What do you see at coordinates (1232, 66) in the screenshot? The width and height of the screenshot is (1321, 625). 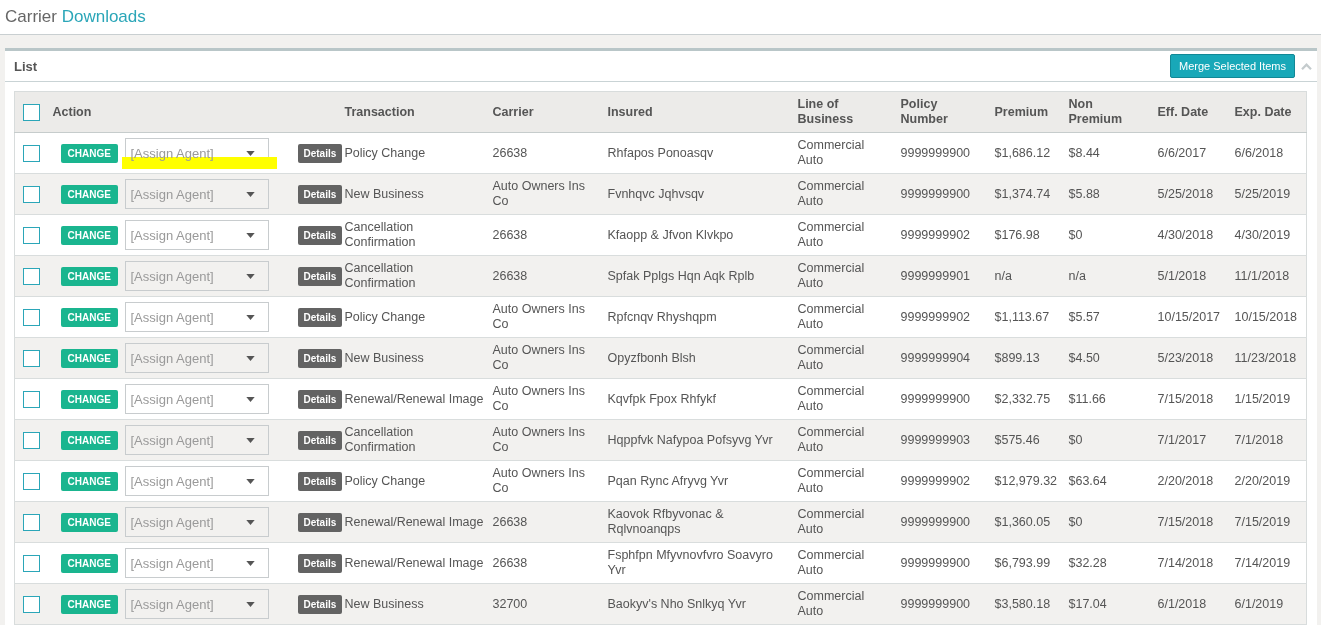 I see `merge-selected-button: Merge Selected Items` at bounding box center [1232, 66].